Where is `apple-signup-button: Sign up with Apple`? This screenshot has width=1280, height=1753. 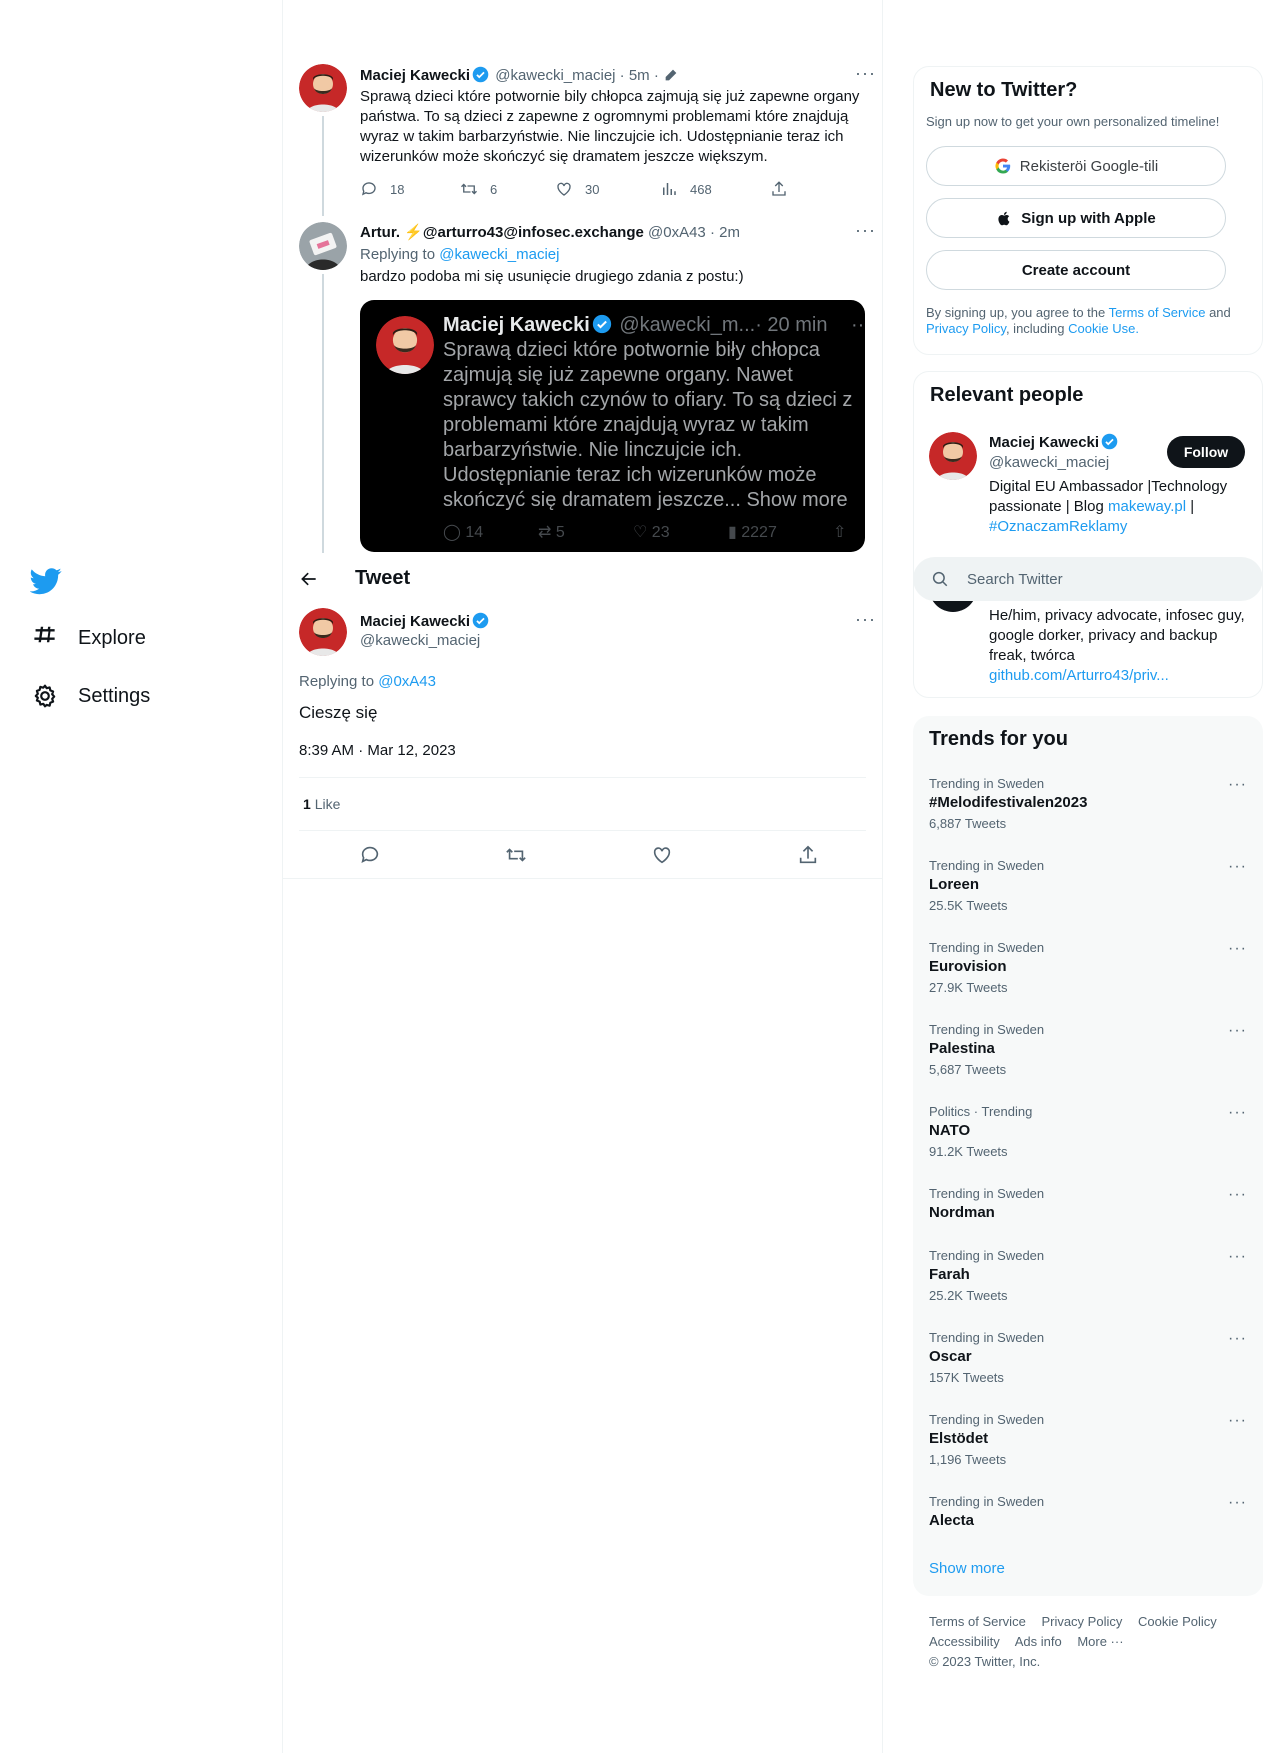
apple-signup-button: Sign up with Apple is located at coordinates (1076, 218).